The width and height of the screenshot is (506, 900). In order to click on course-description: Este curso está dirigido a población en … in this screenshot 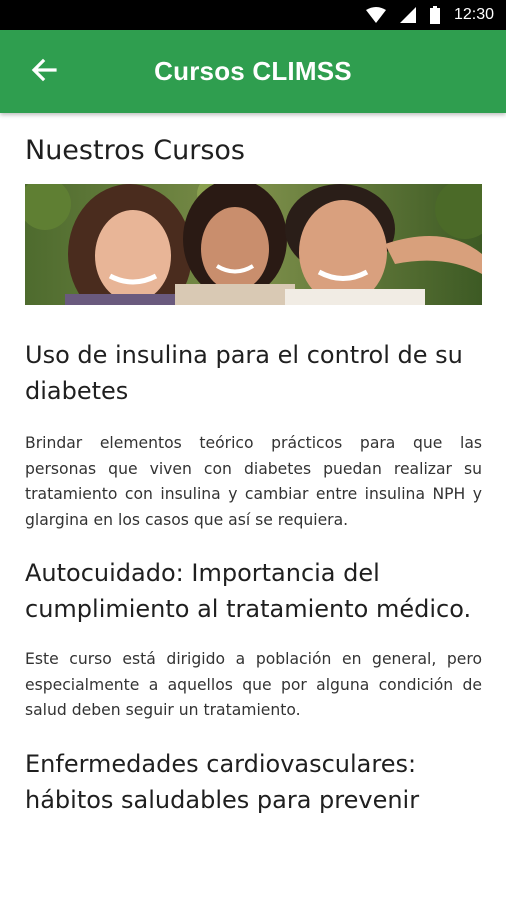, I will do `click(253, 684)`.